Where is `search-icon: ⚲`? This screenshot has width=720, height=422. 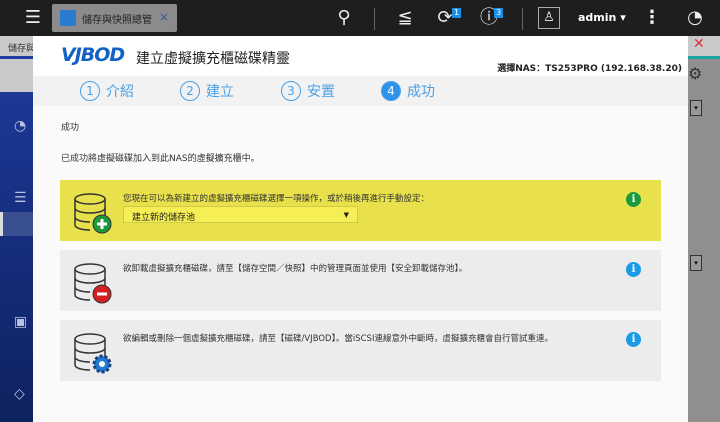 search-icon: ⚲ is located at coordinates (344, 18).